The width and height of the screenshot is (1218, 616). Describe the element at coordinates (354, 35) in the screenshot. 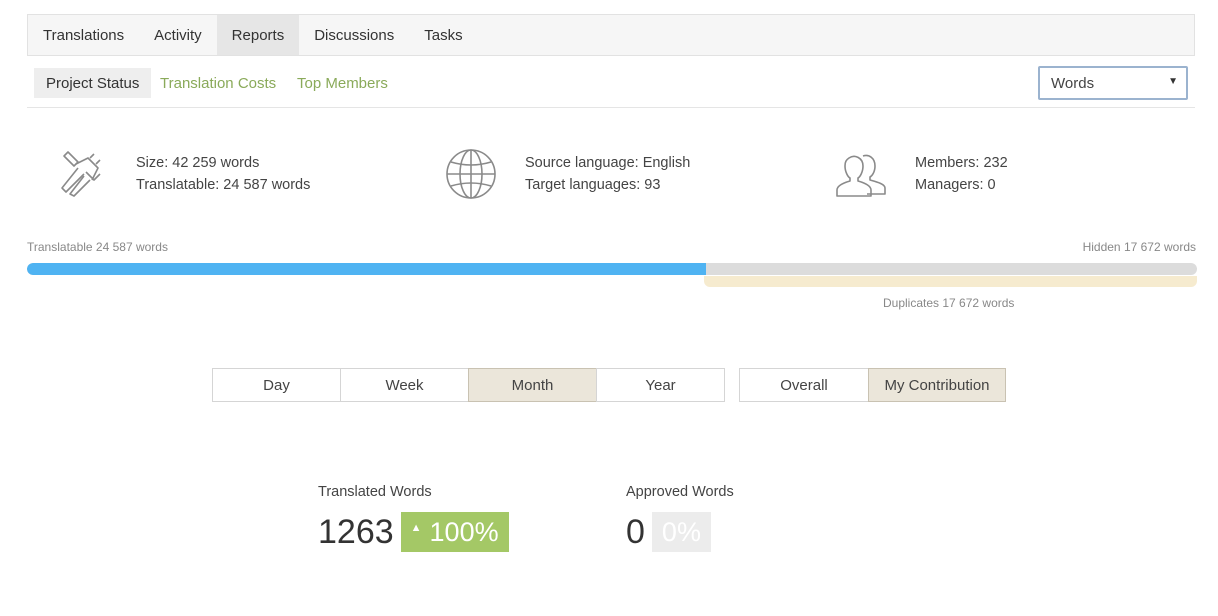

I see `tab-discussions: Discussions` at that location.